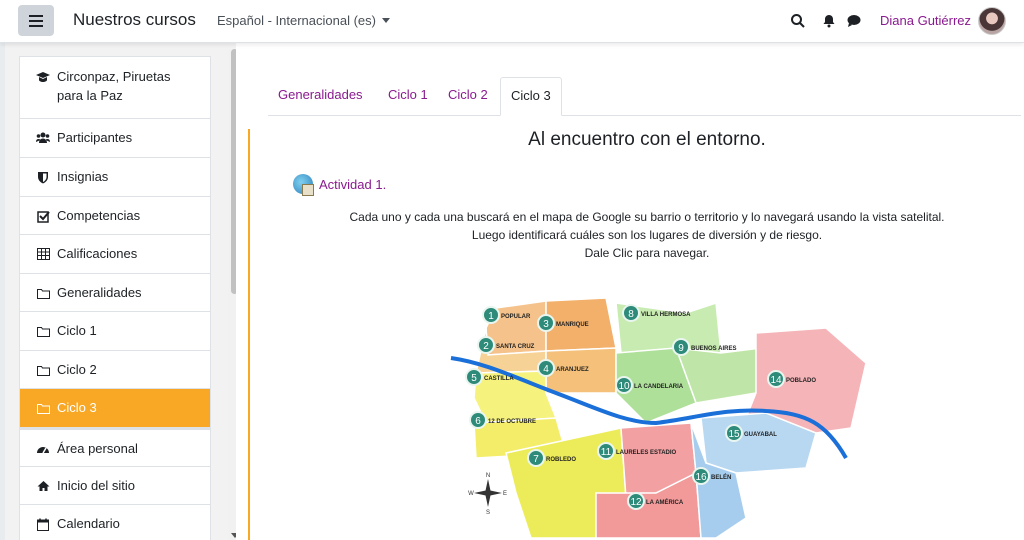  What do you see at coordinates (515, 347) in the screenshot?
I see `district-name: SANTA CRUZ` at bounding box center [515, 347].